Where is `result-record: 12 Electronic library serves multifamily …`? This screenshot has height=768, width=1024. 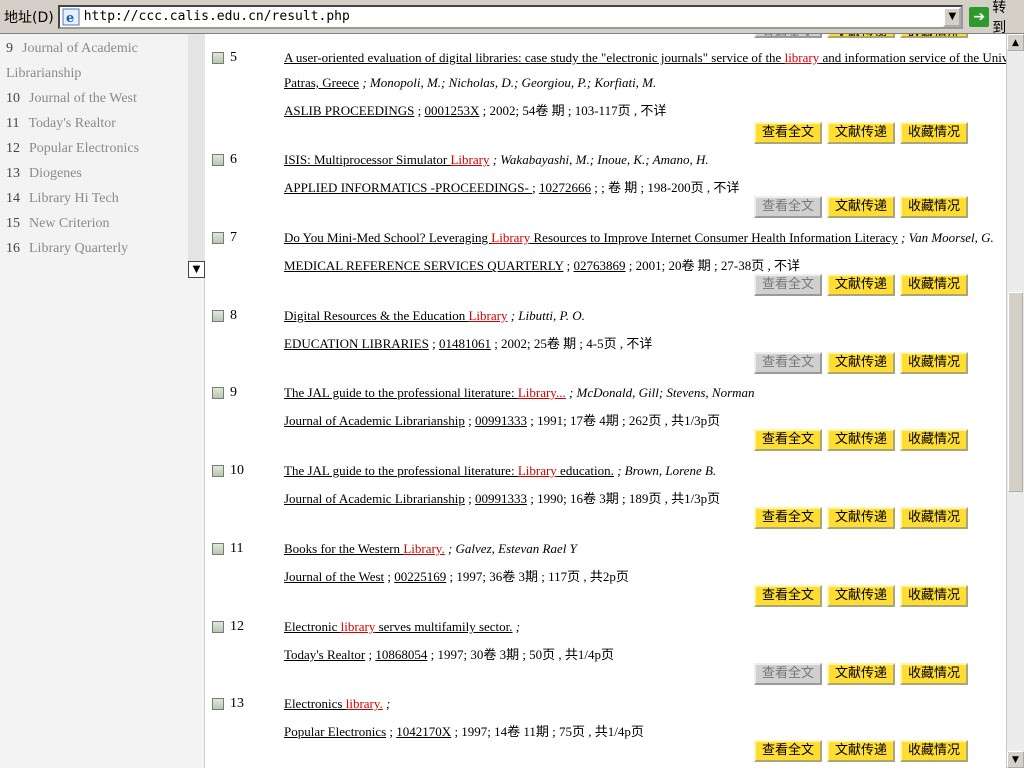 result-record: 12 Electronic library serves multifamily … is located at coordinates (606, 659).